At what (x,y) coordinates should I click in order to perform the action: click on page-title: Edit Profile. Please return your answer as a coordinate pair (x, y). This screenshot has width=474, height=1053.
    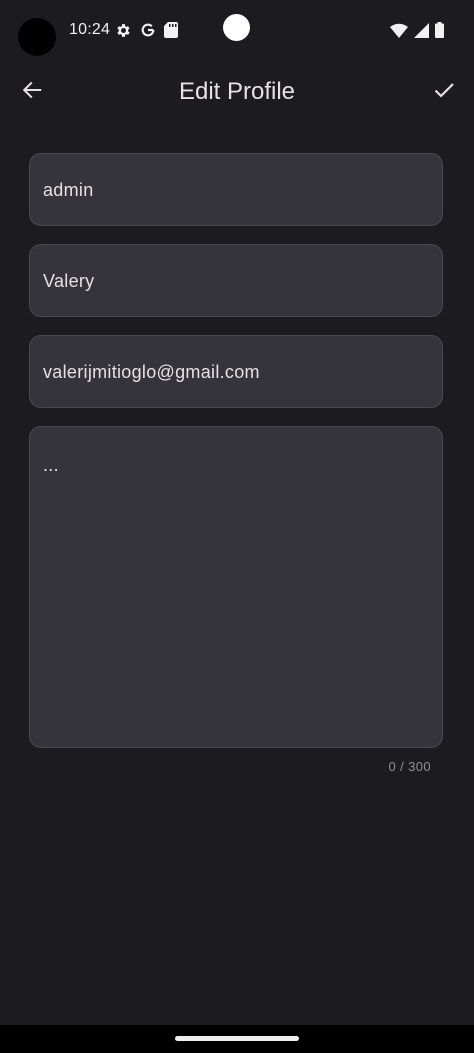
    Looking at the image, I should click on (237, 91).